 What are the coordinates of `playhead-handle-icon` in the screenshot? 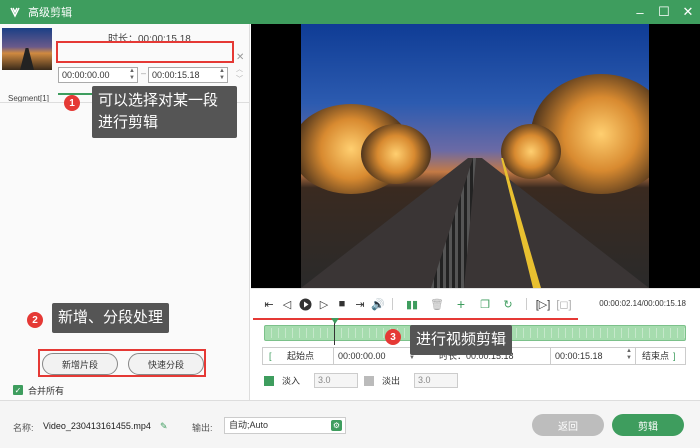 It's located at (335, 321).